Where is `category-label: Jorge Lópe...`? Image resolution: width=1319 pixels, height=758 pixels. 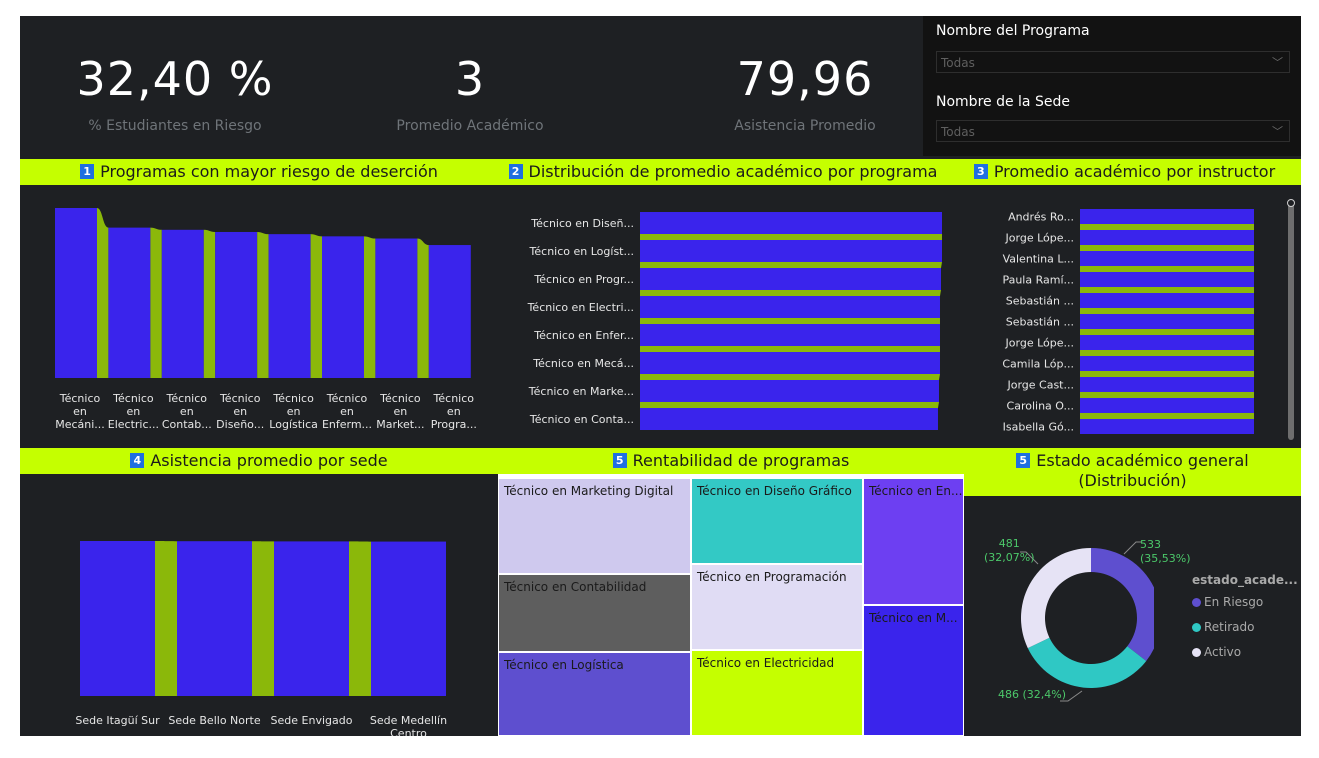
category-label: Jorge Lópe... is located at coordinates (1039, 343).